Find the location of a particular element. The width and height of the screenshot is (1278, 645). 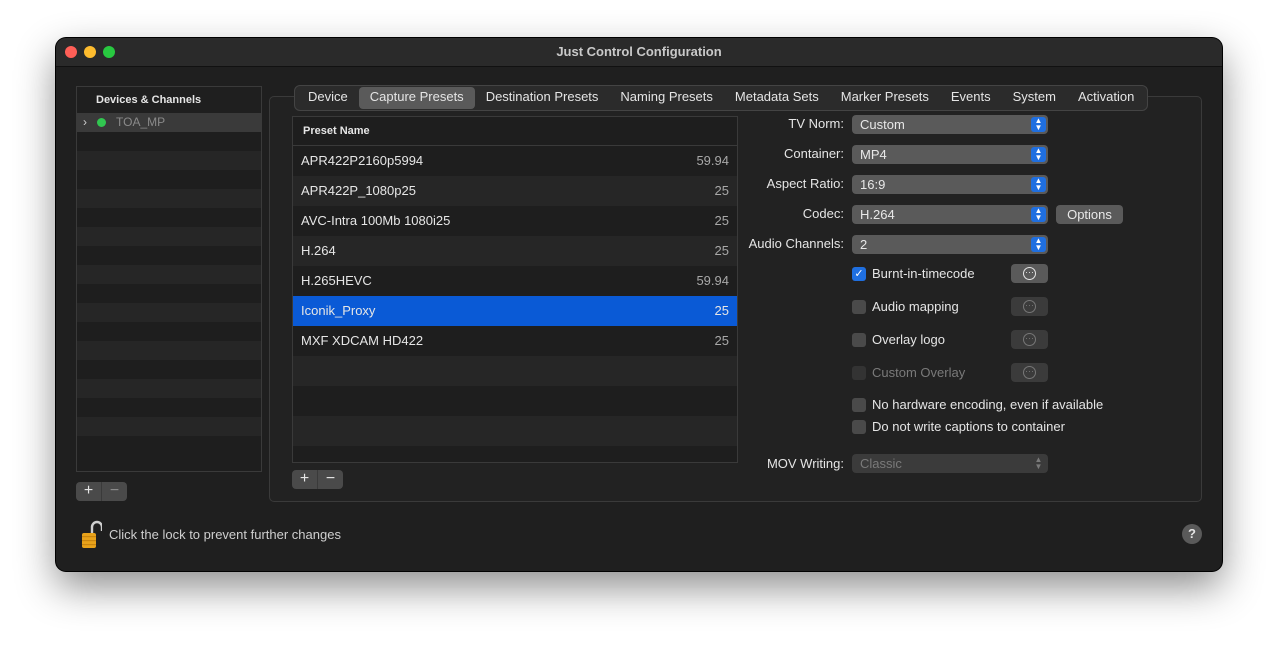

no-captions-label: Do not write captions to container is located at coordinates (968, 426).